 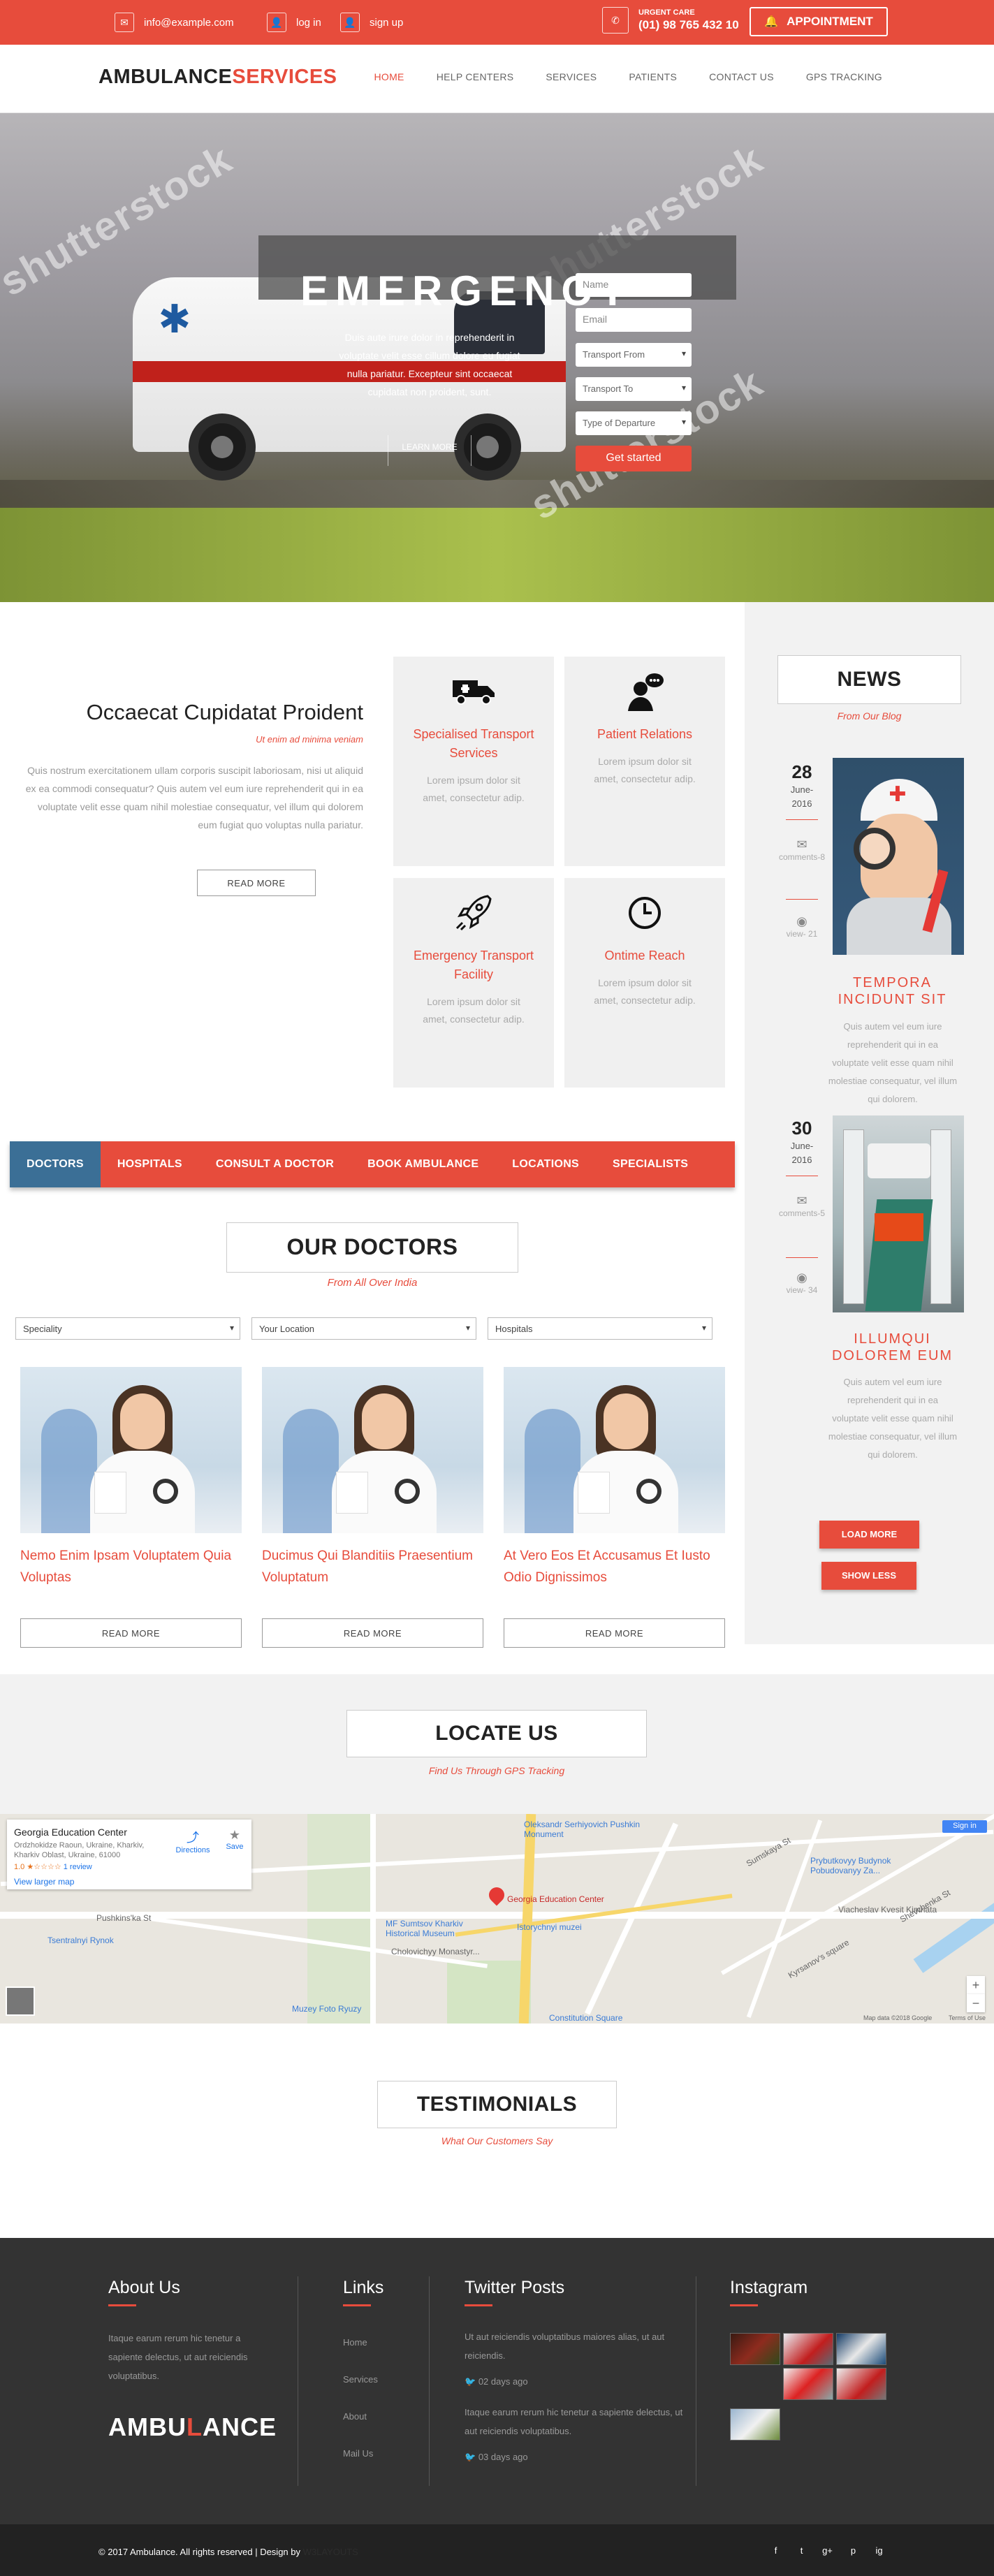 I want to click on nav-item-help-centers: HELP CENTERS, so click(x=475, y=76).